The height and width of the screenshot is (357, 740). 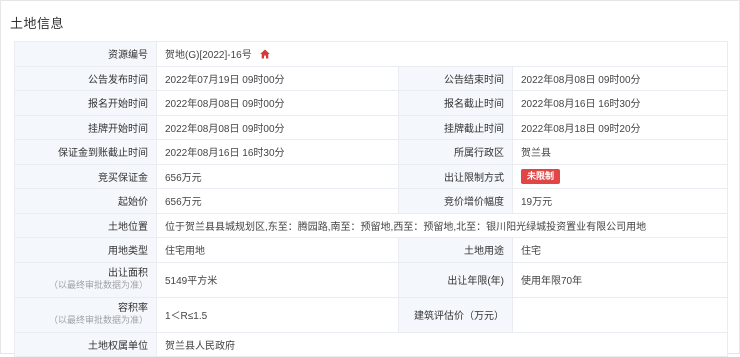 I want to click on resource-no-value: 贺地(G)[2022]-16号, so click(x=208, y=56).